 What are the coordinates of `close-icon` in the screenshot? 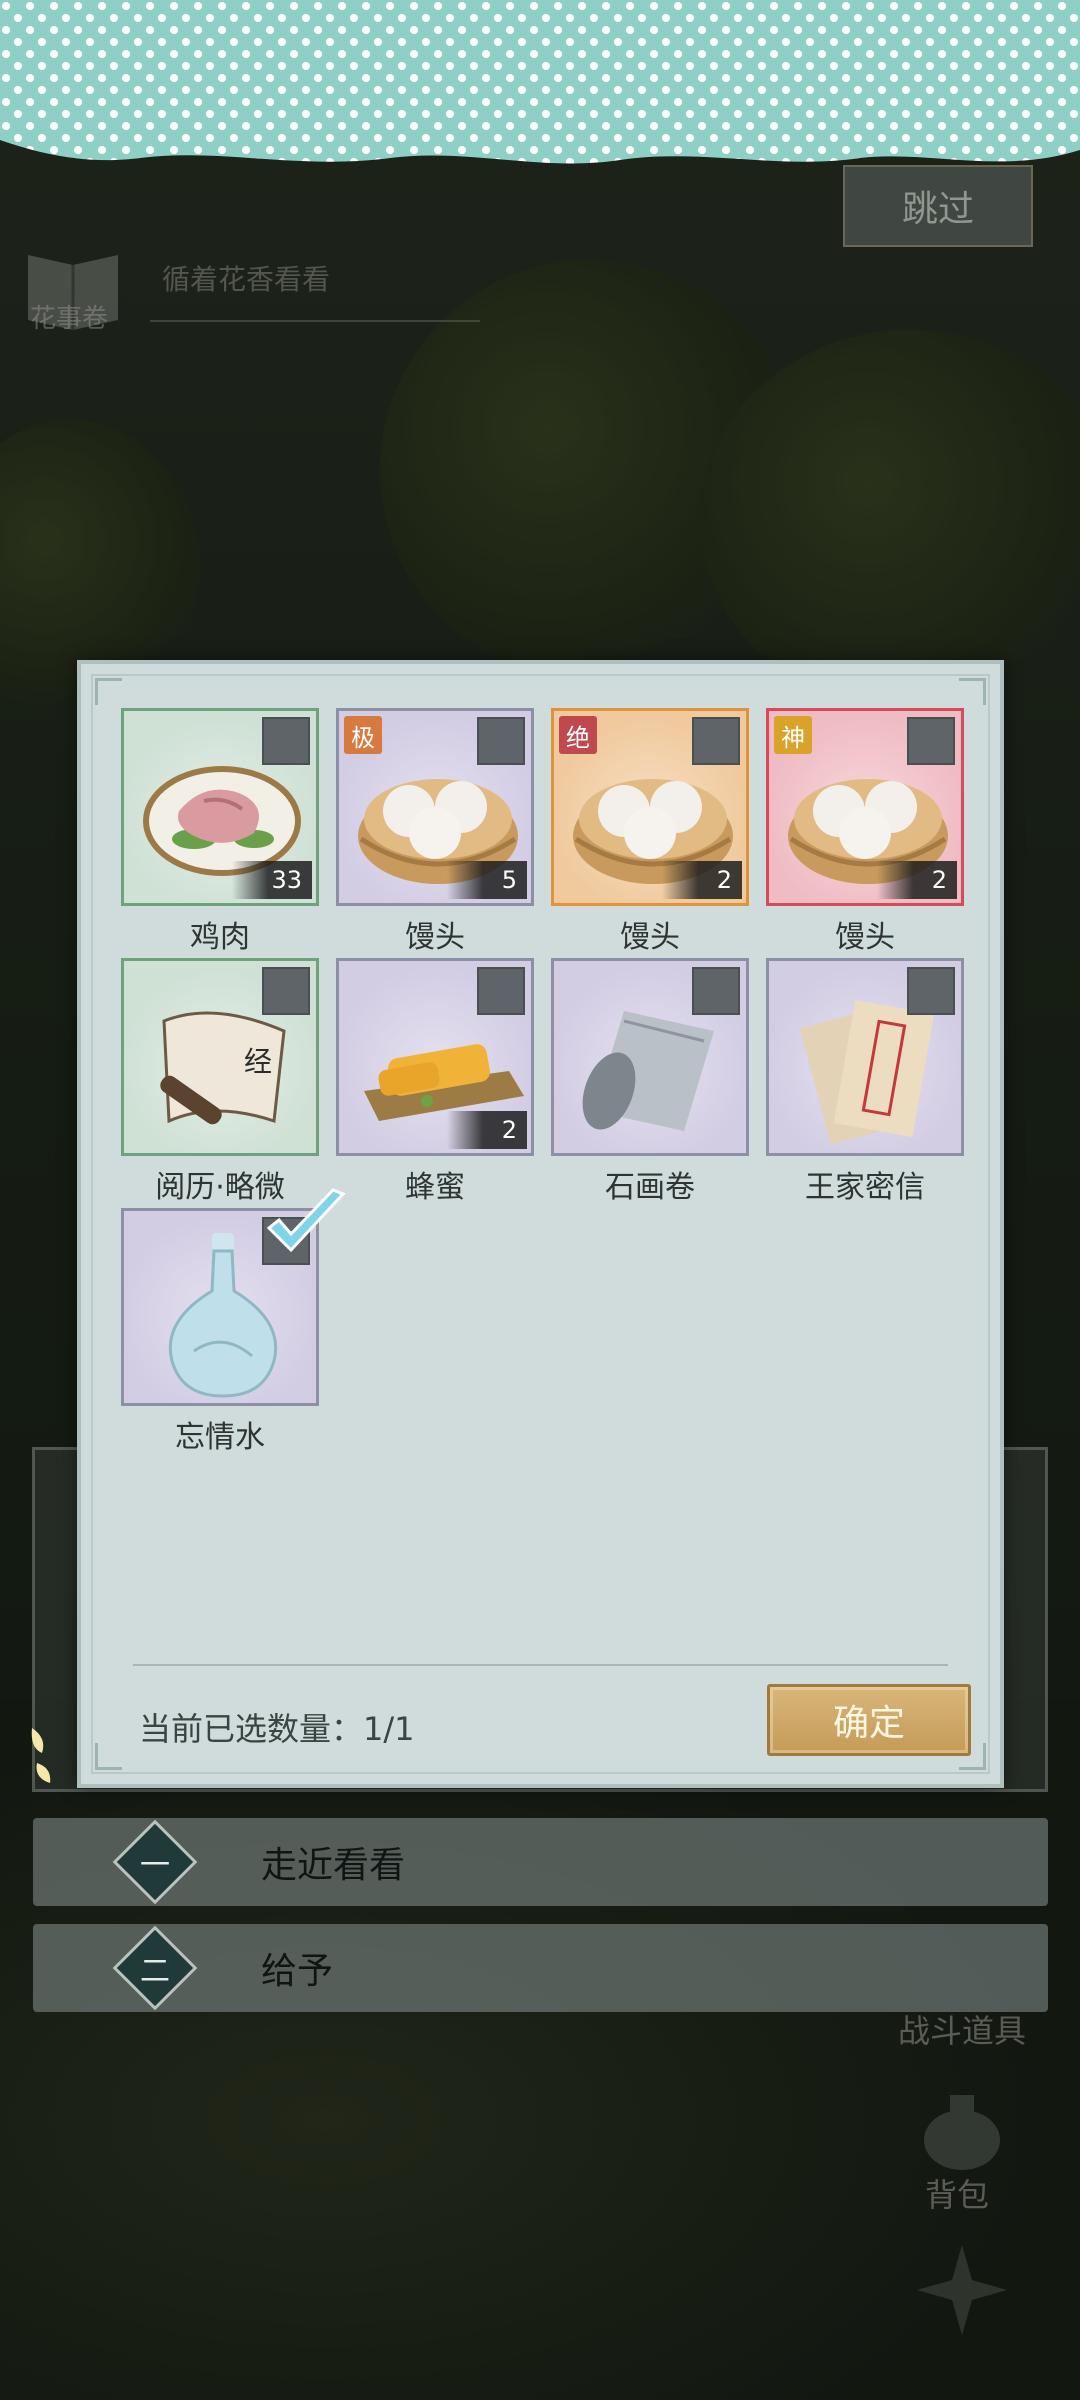 It's located at (962, 2290).